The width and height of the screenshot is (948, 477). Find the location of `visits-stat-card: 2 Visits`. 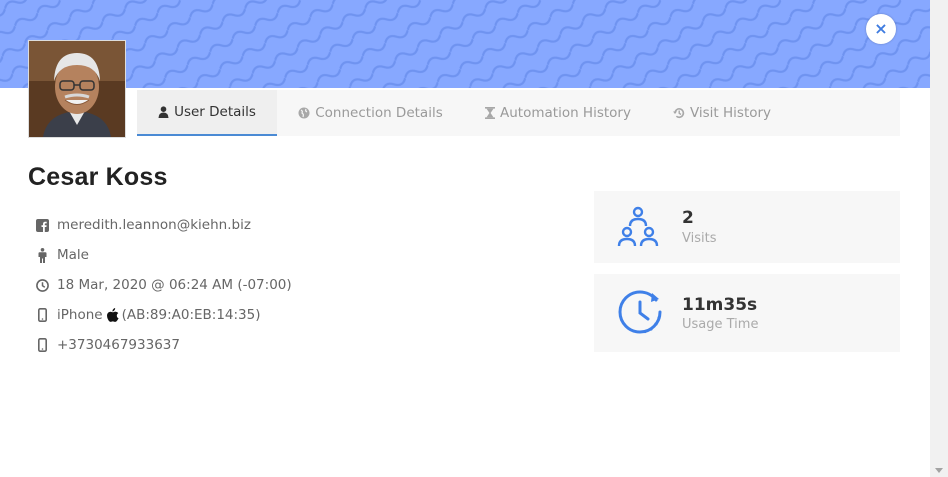

visits-stat-card: 2 Visits is located at coordinates (747, 227).